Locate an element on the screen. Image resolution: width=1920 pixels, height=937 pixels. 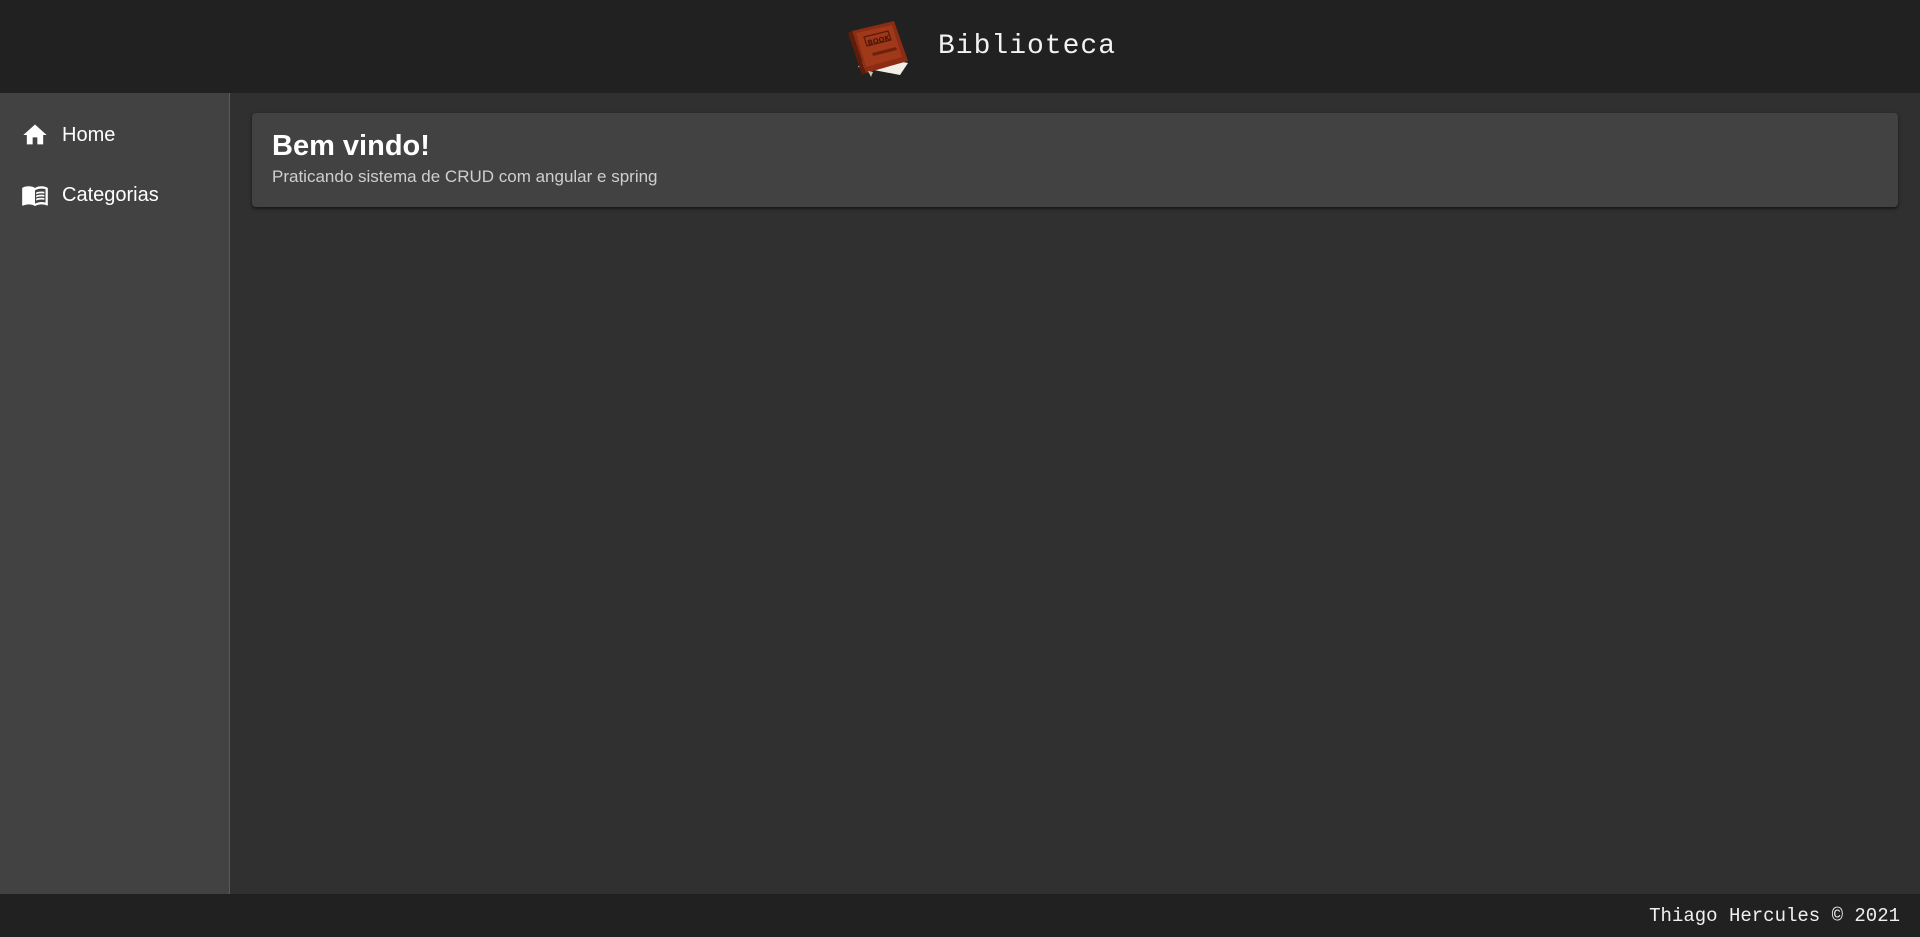
card-title: Bem vindo! is located at coordinates (351, 146).